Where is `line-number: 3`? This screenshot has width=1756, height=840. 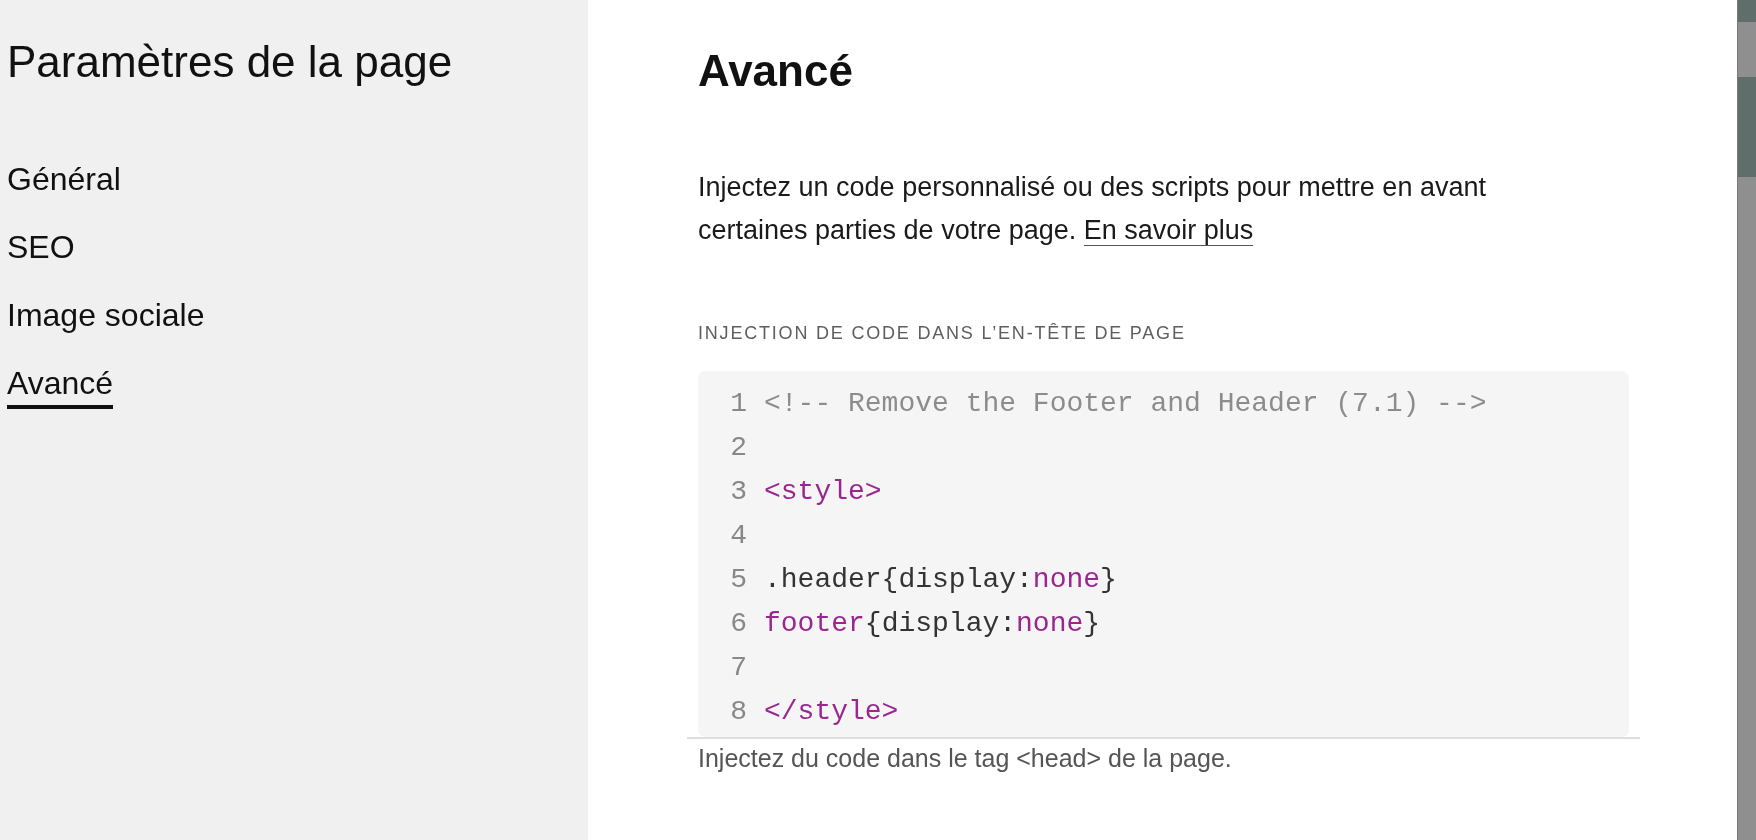 line-number: 3 is located at coordinates (738, 492).